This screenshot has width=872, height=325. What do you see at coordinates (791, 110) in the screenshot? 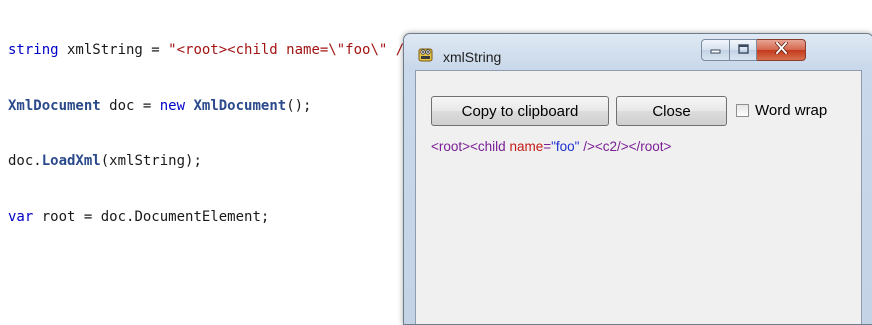
I see `word-wrap-label: Word wrap` at bounding box center [791, 110].